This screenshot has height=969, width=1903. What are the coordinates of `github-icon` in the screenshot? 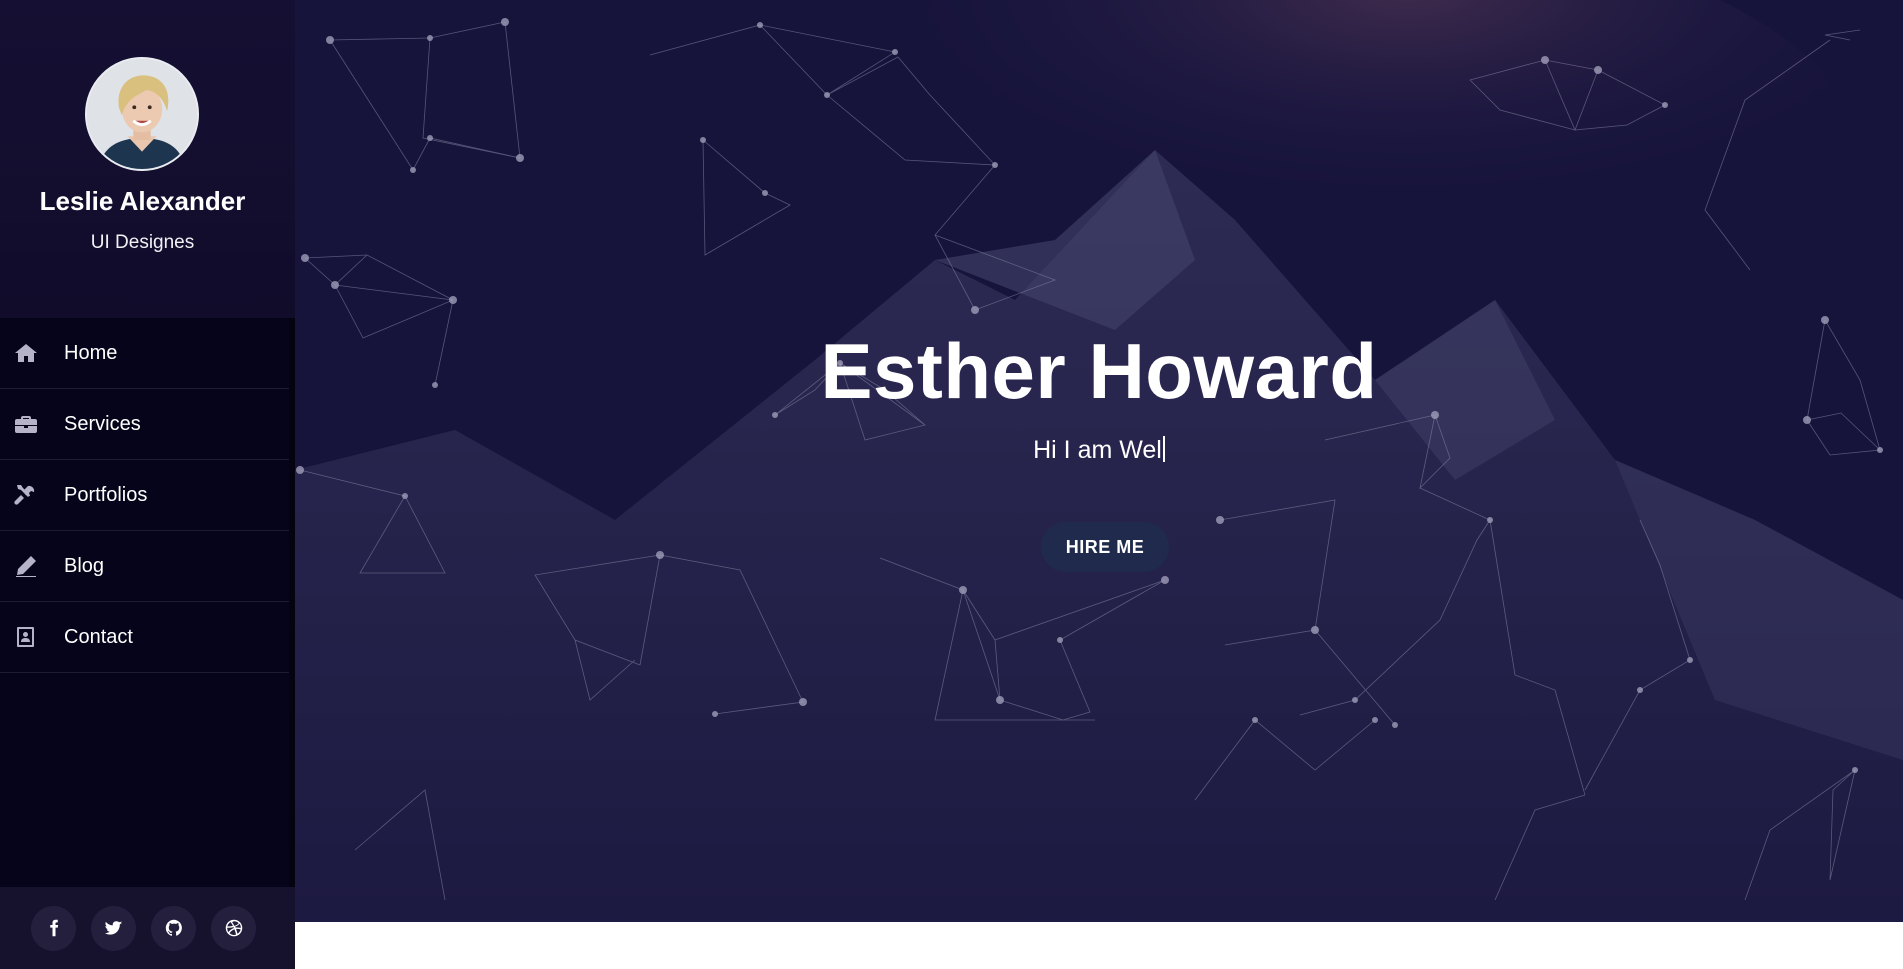 It's located at (173, 927).